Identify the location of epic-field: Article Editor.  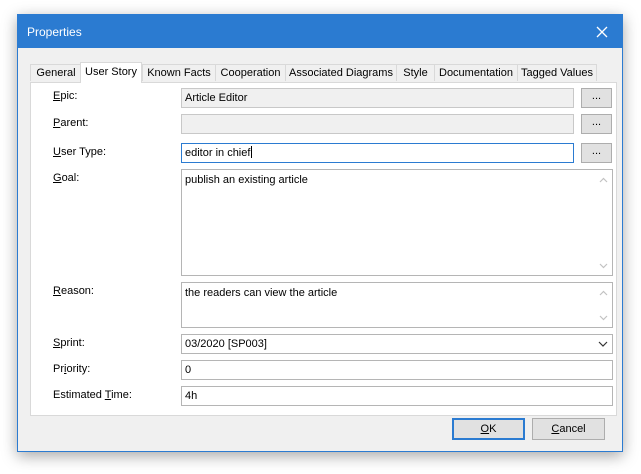
(377, 98).